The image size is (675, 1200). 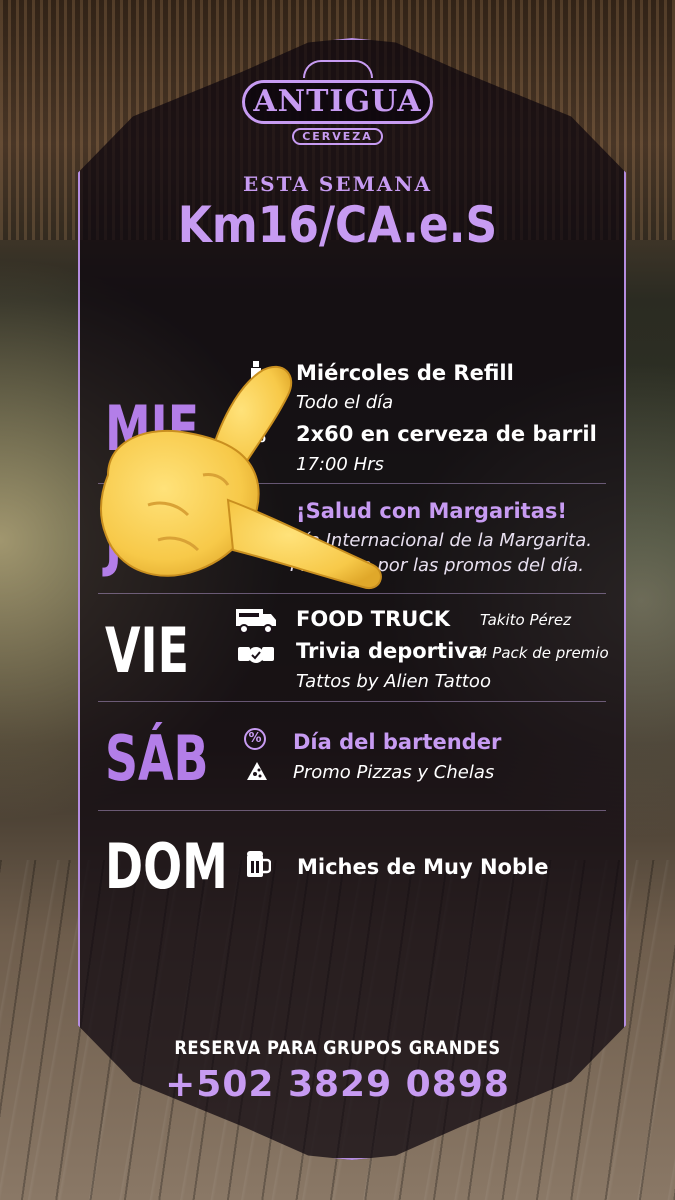 I want to click on pointing-hand-icon, so click(x=241, y=477).